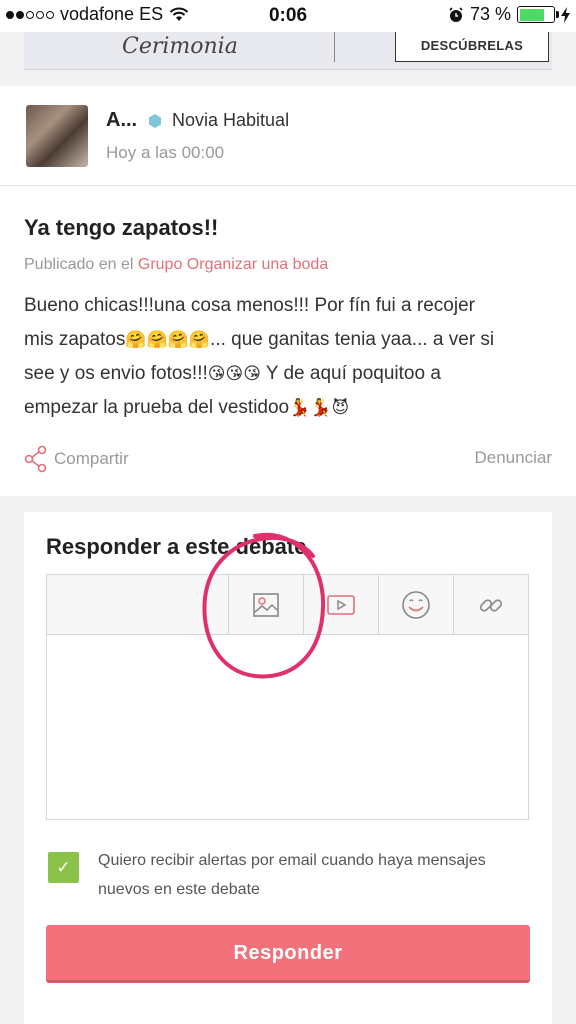  What do you see at coordinates (288, 136) in the screenshot?
I see `author-row: A... Novia Habitual Hoy a las 00:00` at bounding box center [288, 136].